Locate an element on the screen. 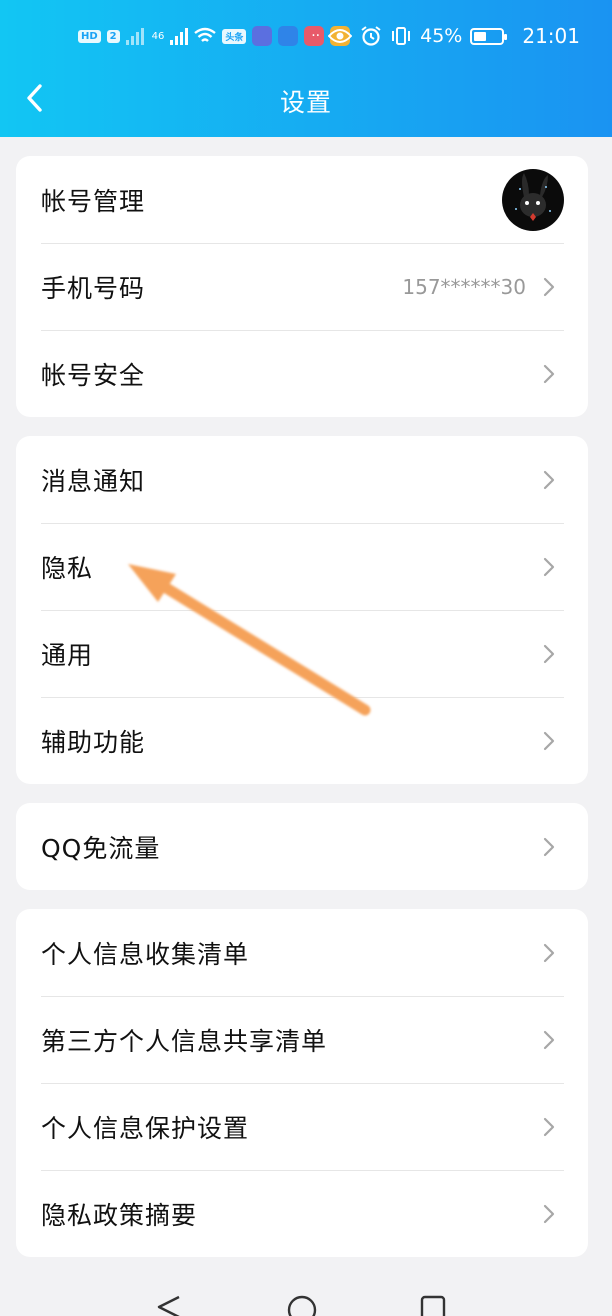 The height and width of the screenshot is (1316, 612). row-label: 通用 is located at coordinates (67, 655).